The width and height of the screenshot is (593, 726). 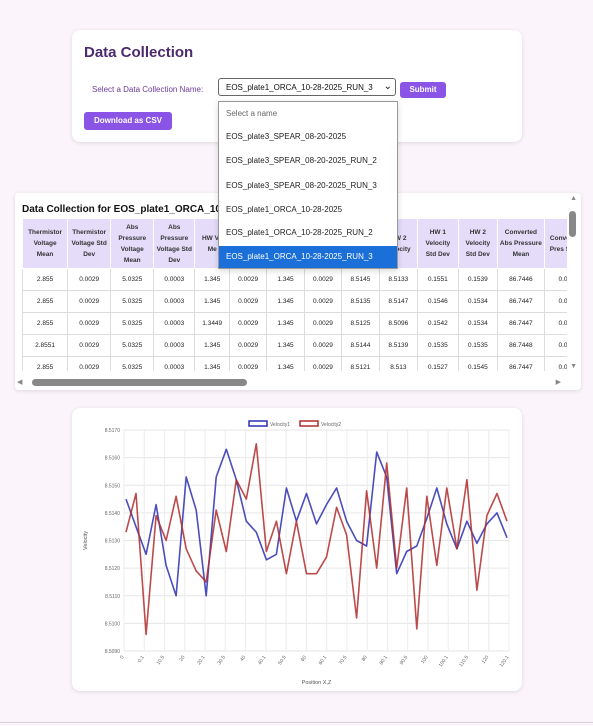 I want to click on dropdown-option: EOS_plate1_ORCA_10-28-2025, so click(x=308, y=210).